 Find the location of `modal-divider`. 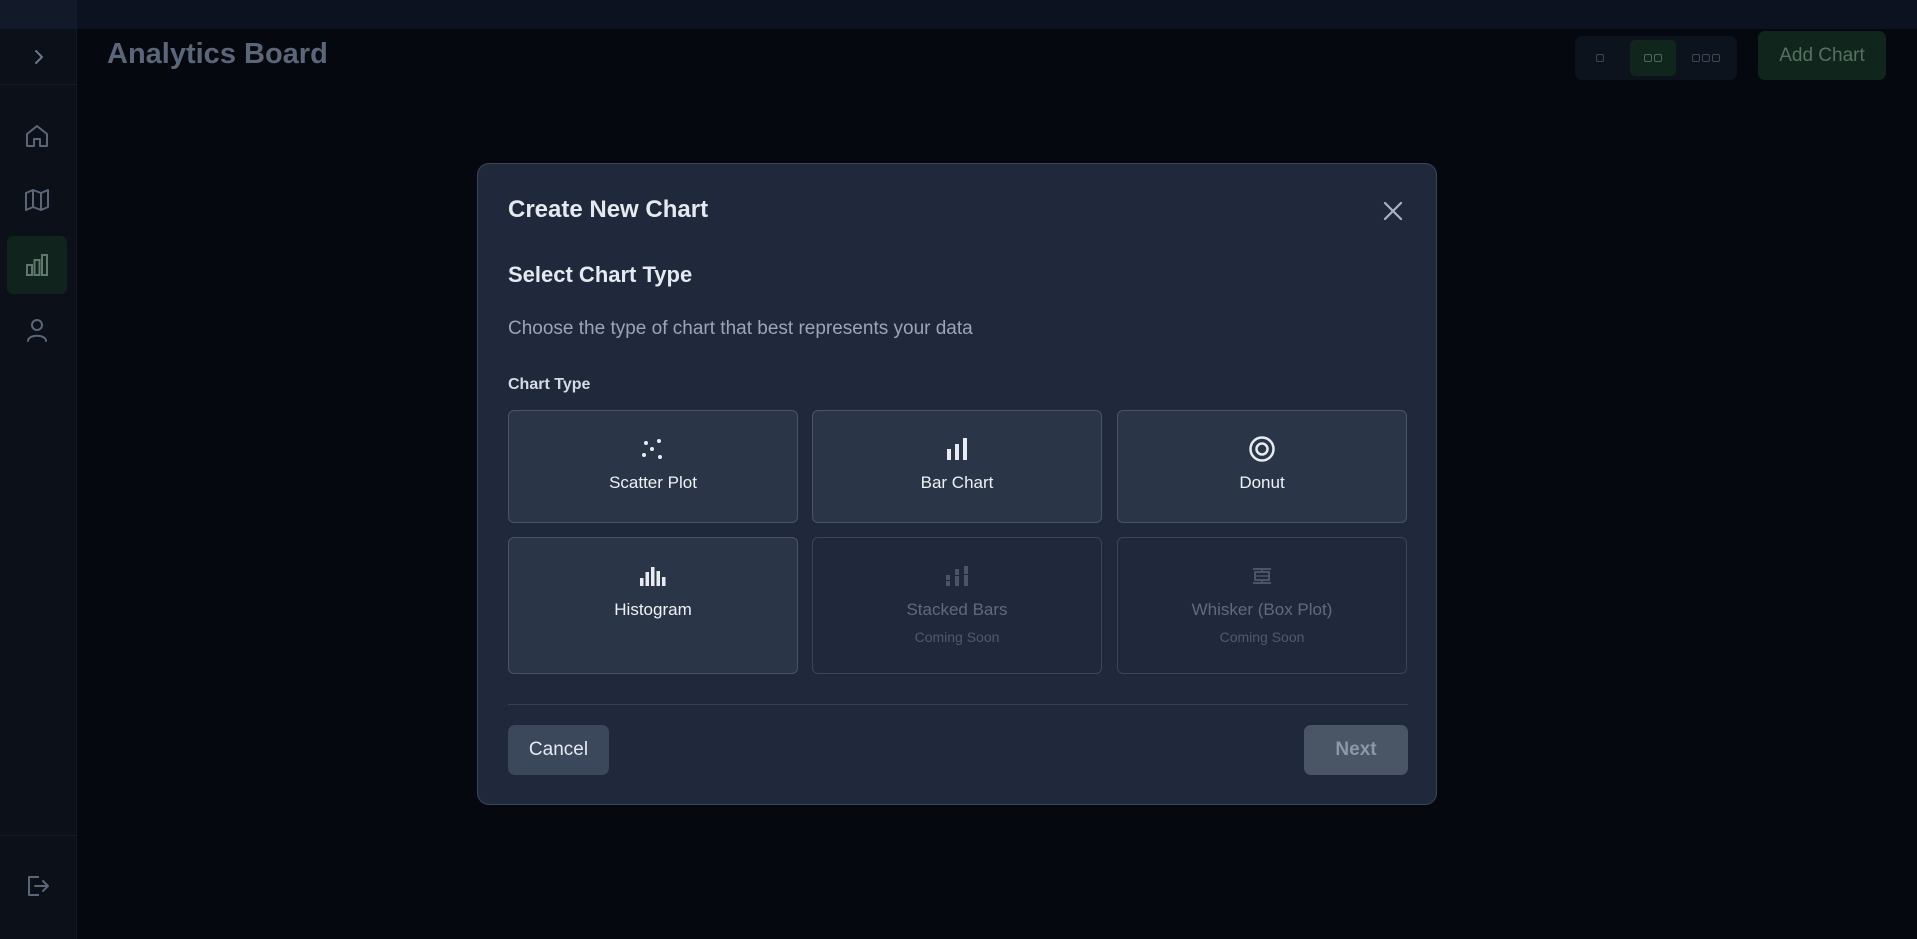

modal-divider is located at coordinates (958, 704).